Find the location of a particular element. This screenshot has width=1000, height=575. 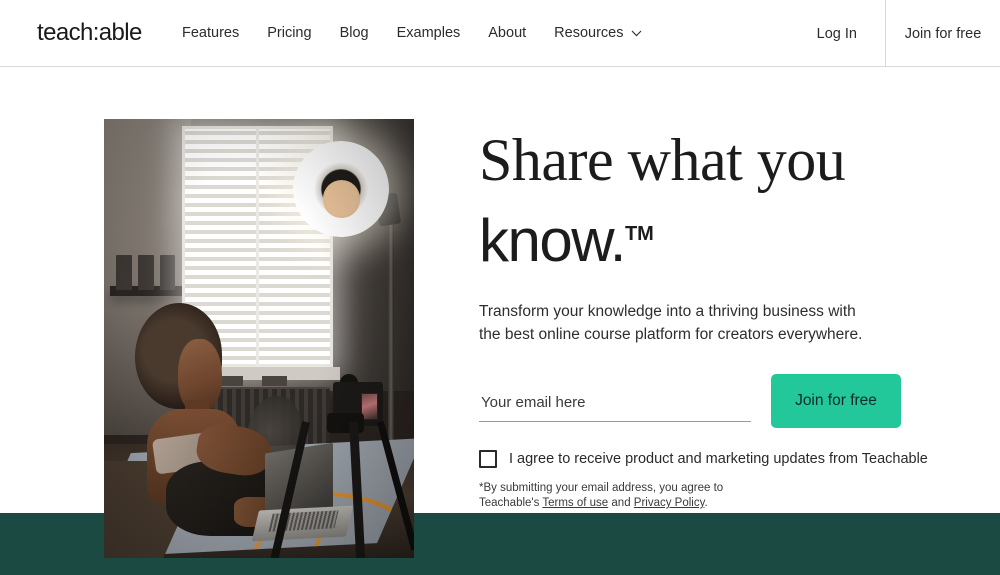

nav-link-examples: Examples is located at coordinates (429, 33).